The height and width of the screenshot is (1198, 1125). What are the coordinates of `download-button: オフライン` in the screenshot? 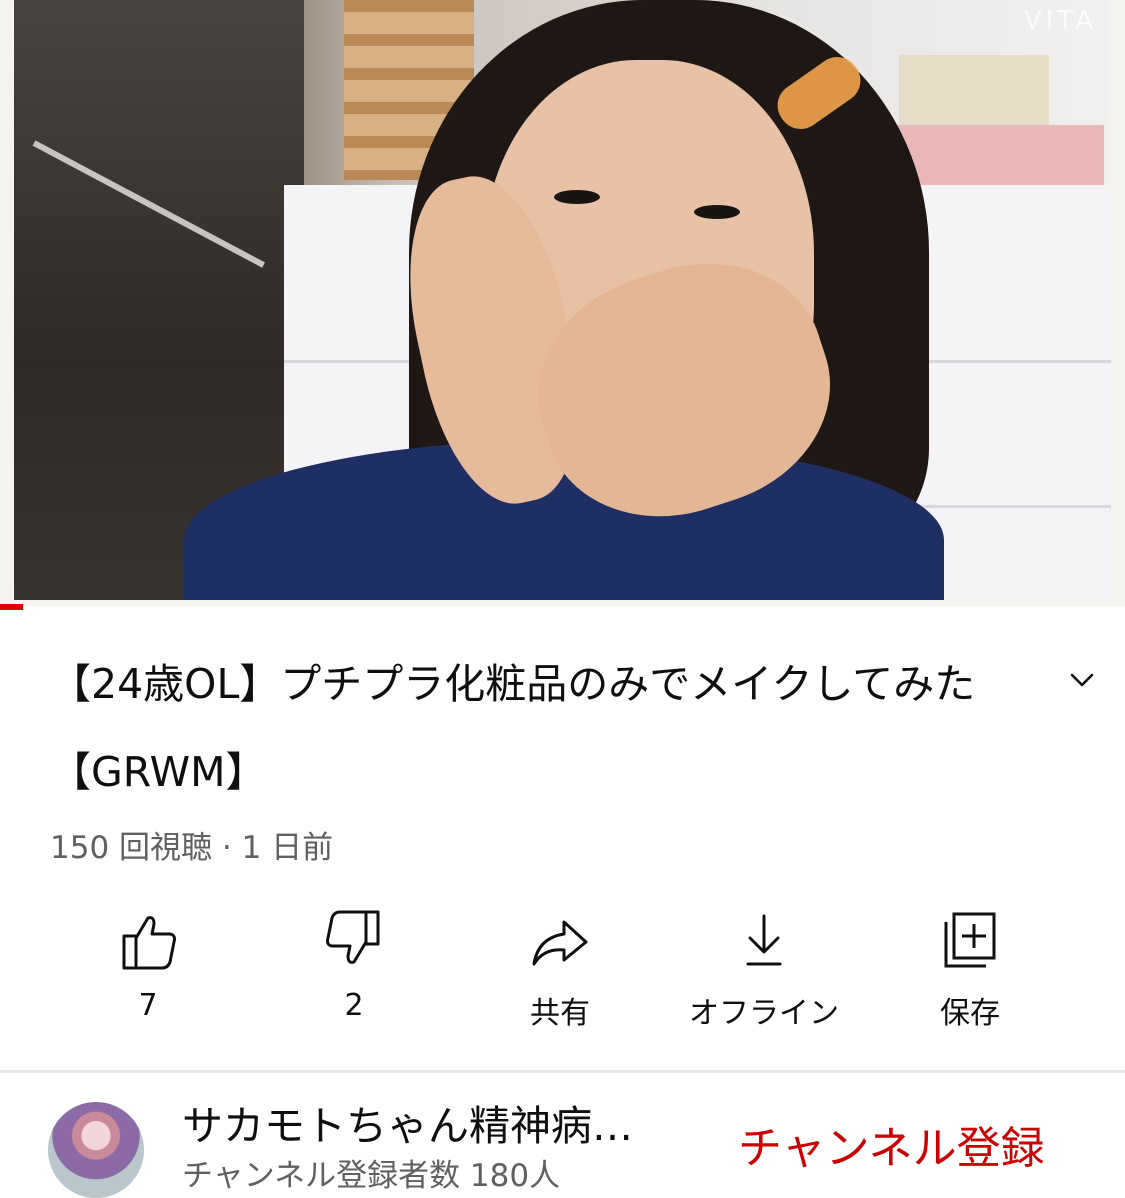 It's located at (764, 965).